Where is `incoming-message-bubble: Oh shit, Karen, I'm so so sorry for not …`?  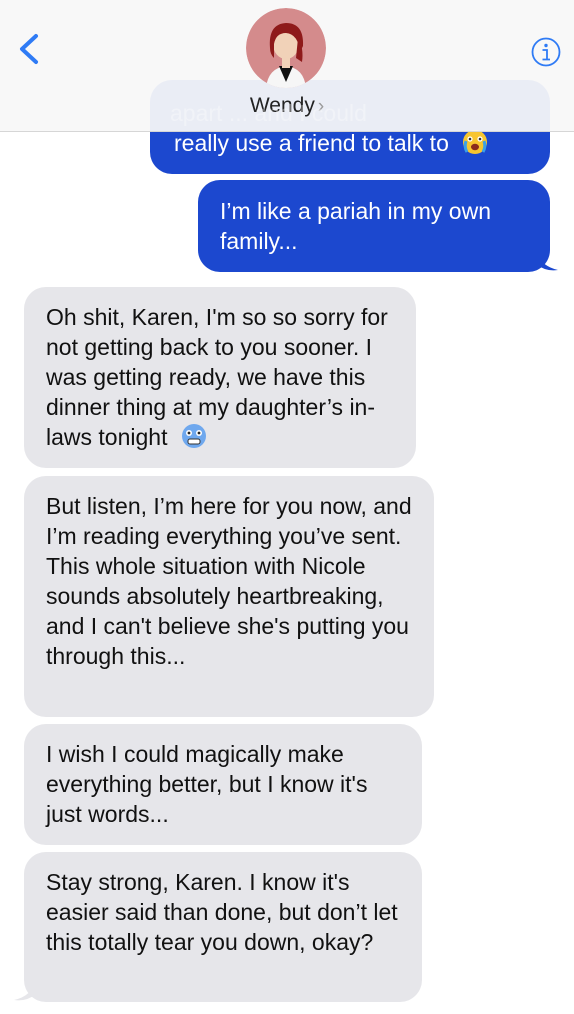
incoming-message-bubble: Oh shit, Karen, I'm so so sorry for not … is located at coordinates (220, 377).